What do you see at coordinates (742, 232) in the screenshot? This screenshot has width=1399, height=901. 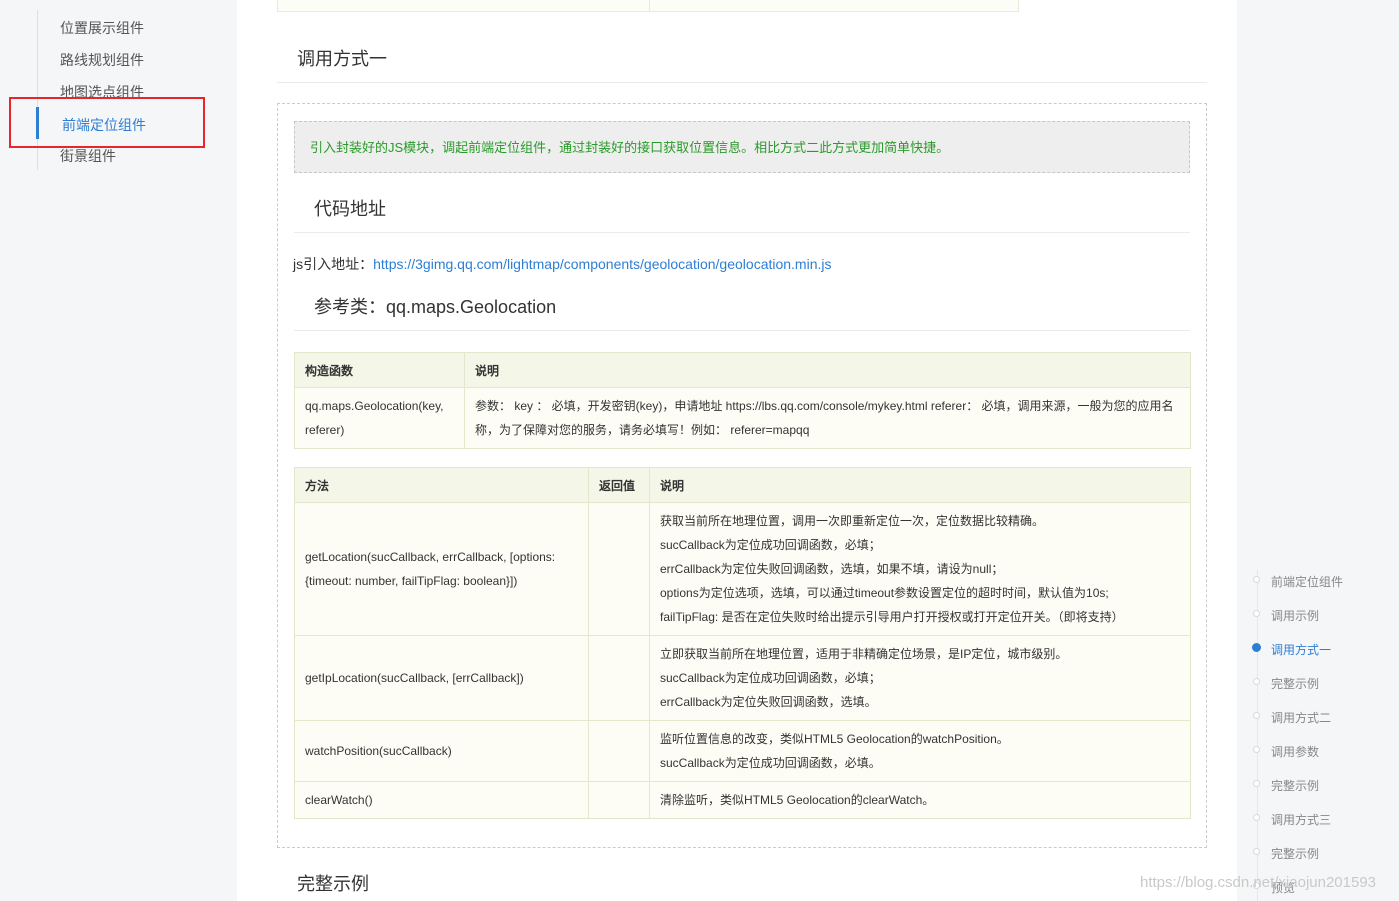 I see `code-heading-divider` at bounding box center [742, 232].